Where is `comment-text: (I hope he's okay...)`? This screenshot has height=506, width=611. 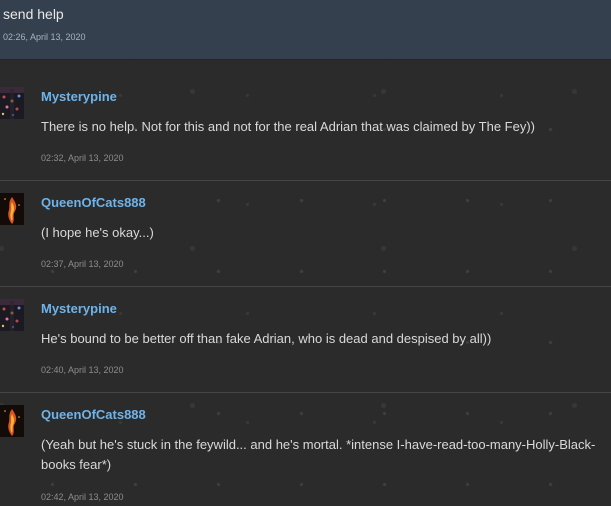
comment-text: (I hope he's okay...) is located at coordinates (97, 232).